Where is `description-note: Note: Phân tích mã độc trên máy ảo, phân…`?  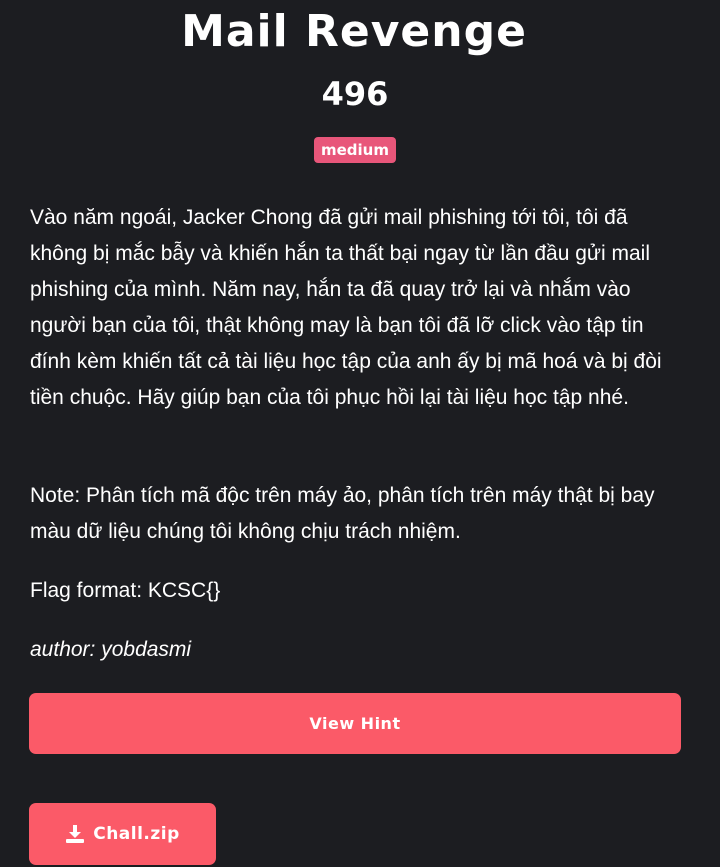
description-note: Note: Phân tích mã độc trên máy ảo, phân… is located at coordinates (342, 513).